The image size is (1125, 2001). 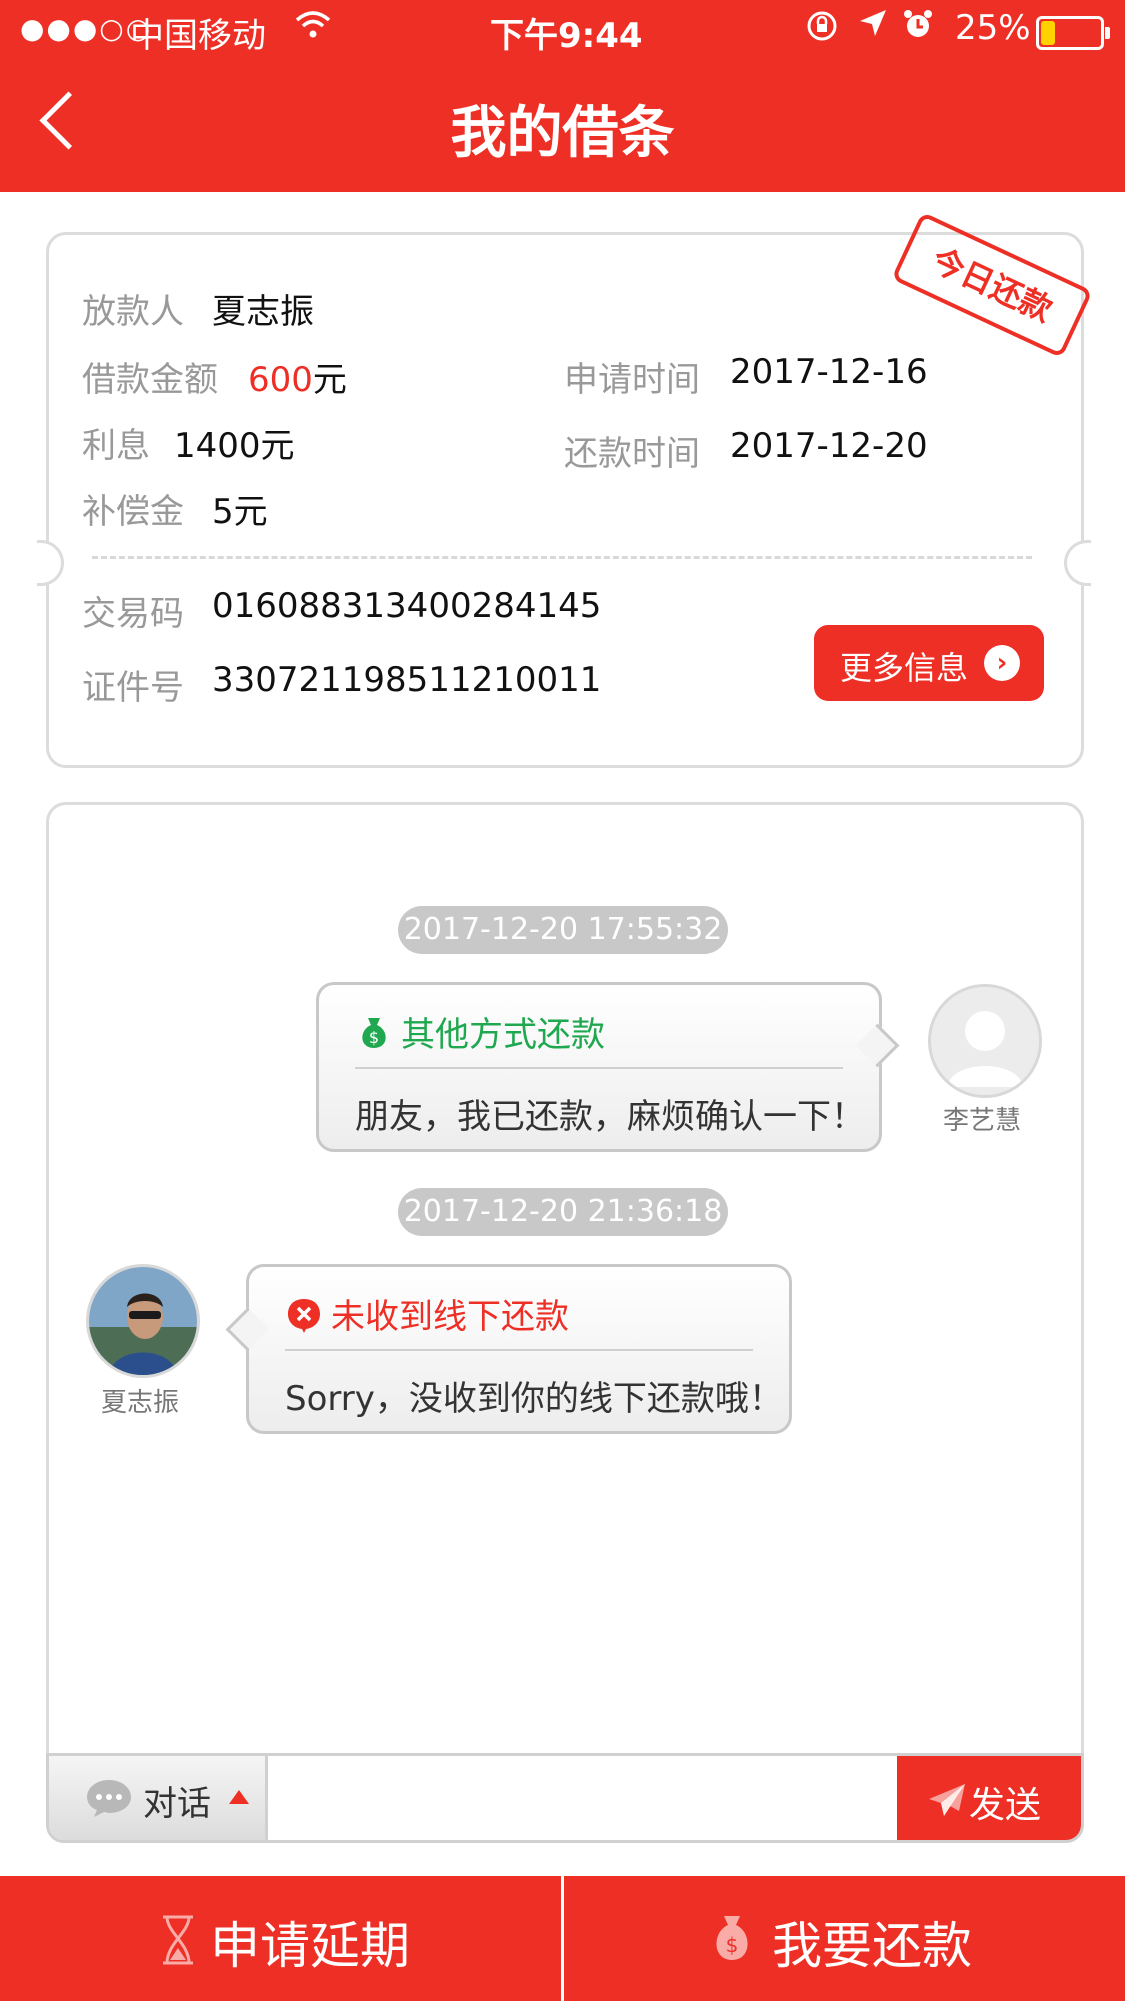 What do you see at coordinates (263, 312) in the screenshot?
I see `lender-name: 夏志振` at bounding box center [263, 312].